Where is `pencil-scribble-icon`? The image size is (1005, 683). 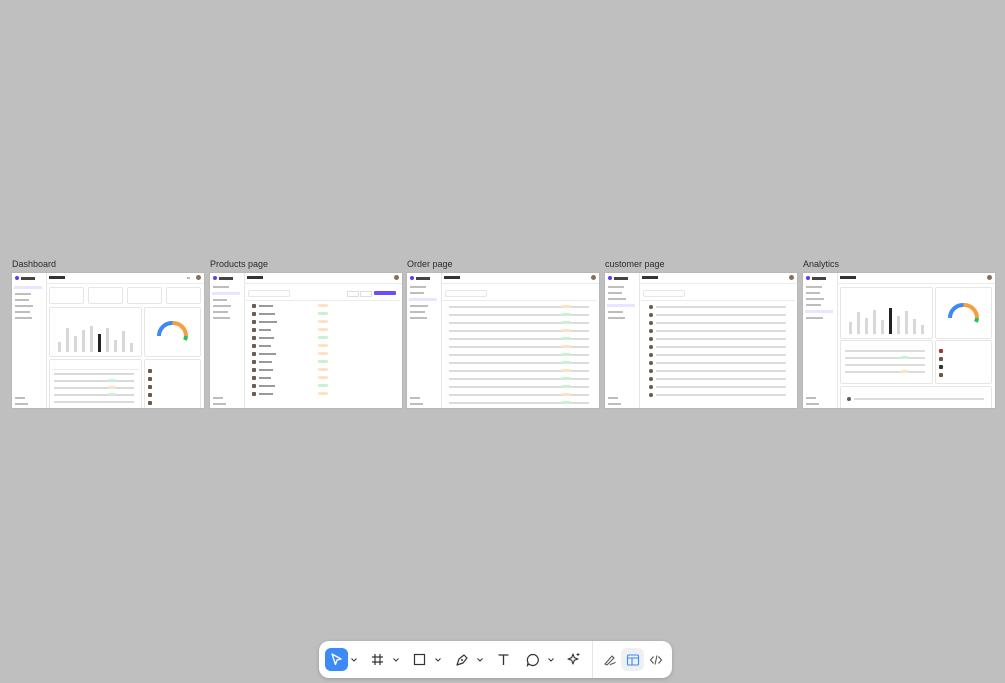 pencil-scribble-icon is located at coordinates (609, 660).